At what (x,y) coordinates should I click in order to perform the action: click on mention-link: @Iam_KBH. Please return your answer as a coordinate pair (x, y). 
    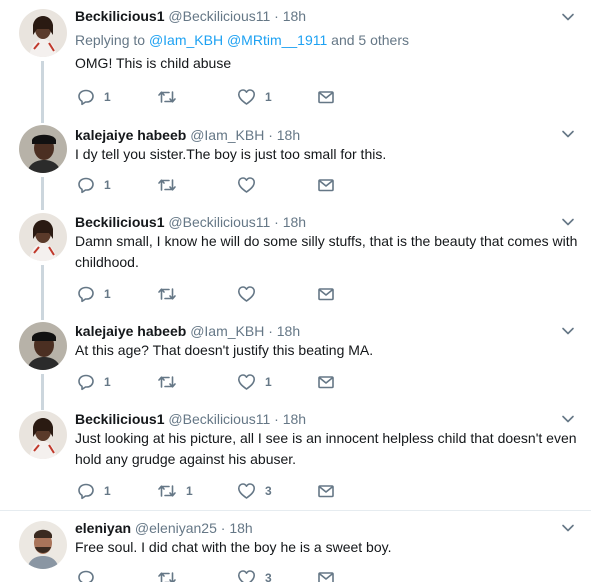
    Looking at the image, I should click on (186, 40).